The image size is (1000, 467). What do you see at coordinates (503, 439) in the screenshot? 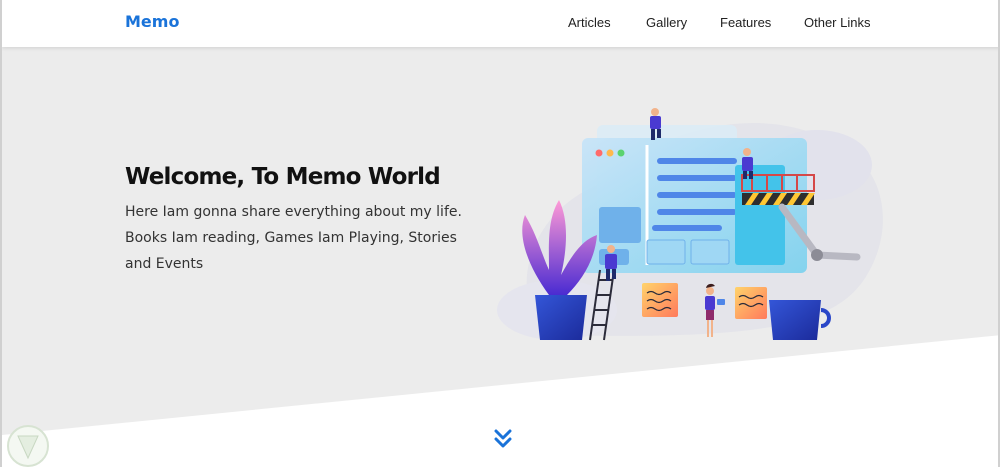
I see `double-chevron-down-icon` at bounding box center [503, 439].